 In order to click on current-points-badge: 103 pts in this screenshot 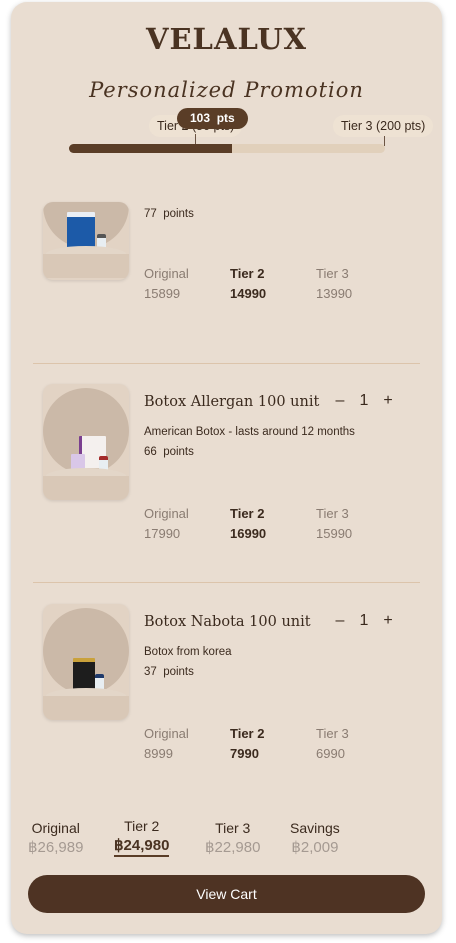, I will do `click(212, 118)`.